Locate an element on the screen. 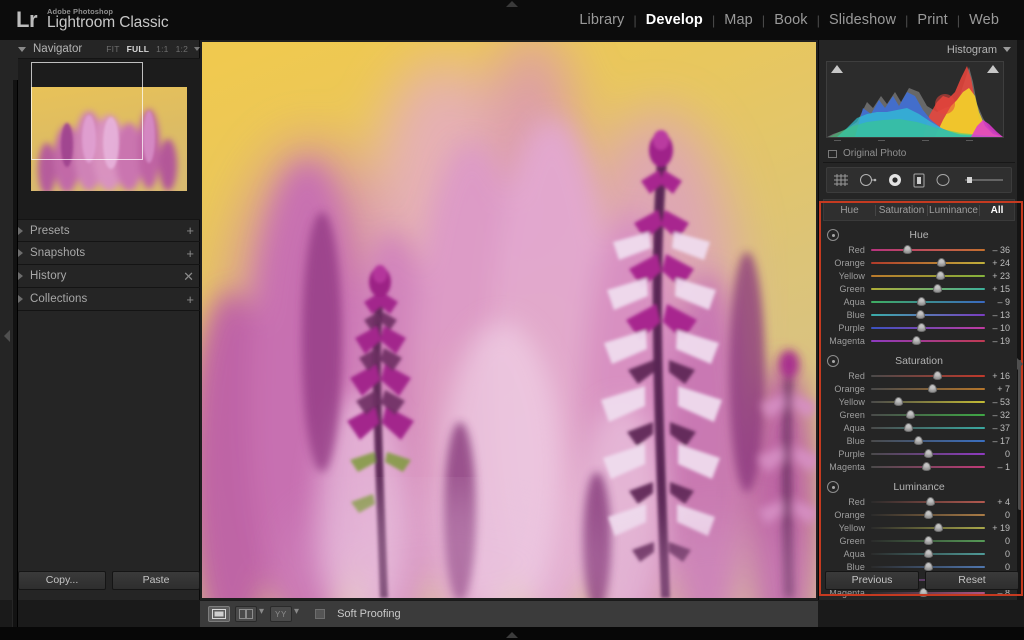 The height and width of the screenshot is (640, 1024). highlight-clipping-indicator-icon is located at coordinates (993, 69).